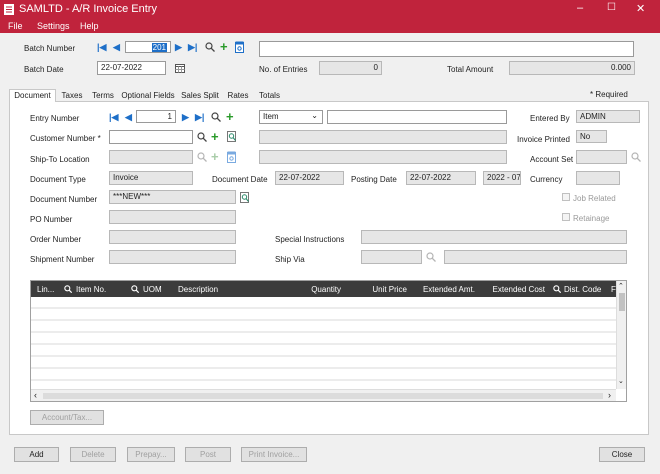 The height and width of the screenshot is (474, 660). Describe the element at coordinates (622, 454) in the screenshot. I see `close-button: Close` at that location.